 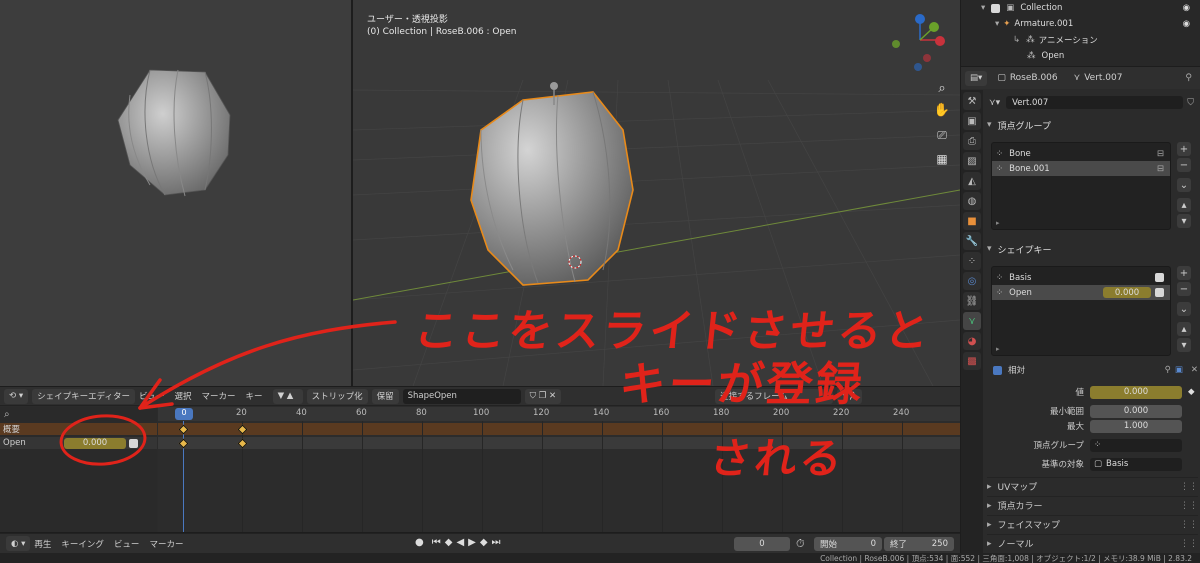 I want to click on camera-icon: ⎚, so click(x=942, y=135).